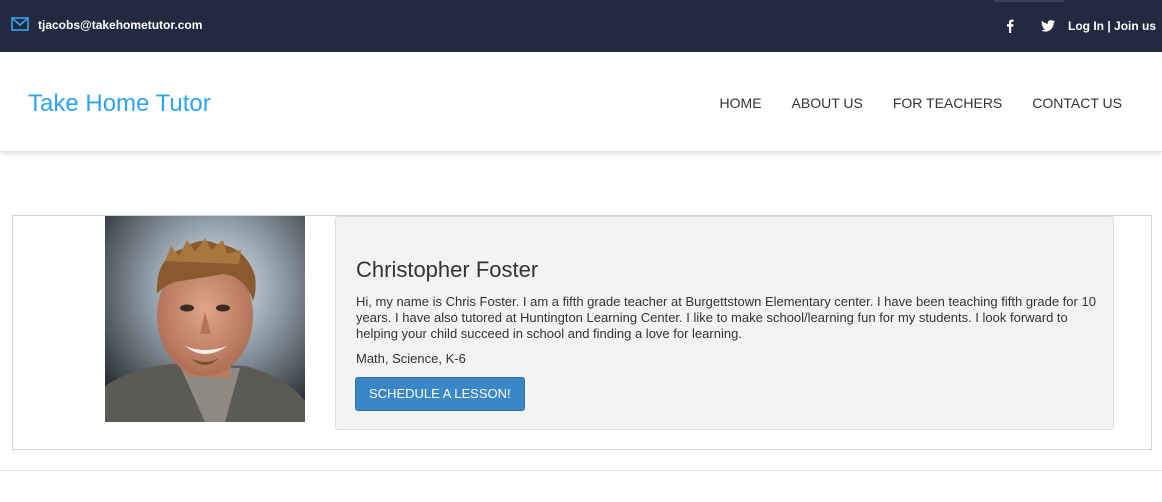  Describe the element at coordinates (1029, 1) in the screenshot. I see `top-bar-accent` at that location.